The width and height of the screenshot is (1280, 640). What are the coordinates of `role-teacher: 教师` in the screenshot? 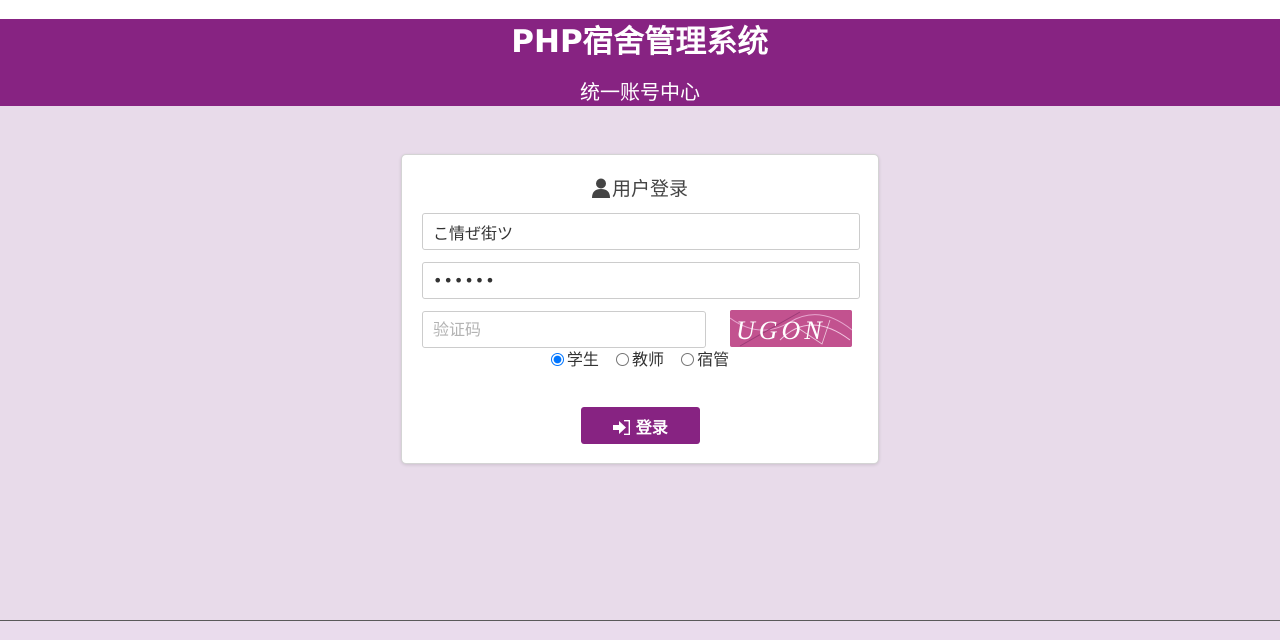 It's located at (639, 360).